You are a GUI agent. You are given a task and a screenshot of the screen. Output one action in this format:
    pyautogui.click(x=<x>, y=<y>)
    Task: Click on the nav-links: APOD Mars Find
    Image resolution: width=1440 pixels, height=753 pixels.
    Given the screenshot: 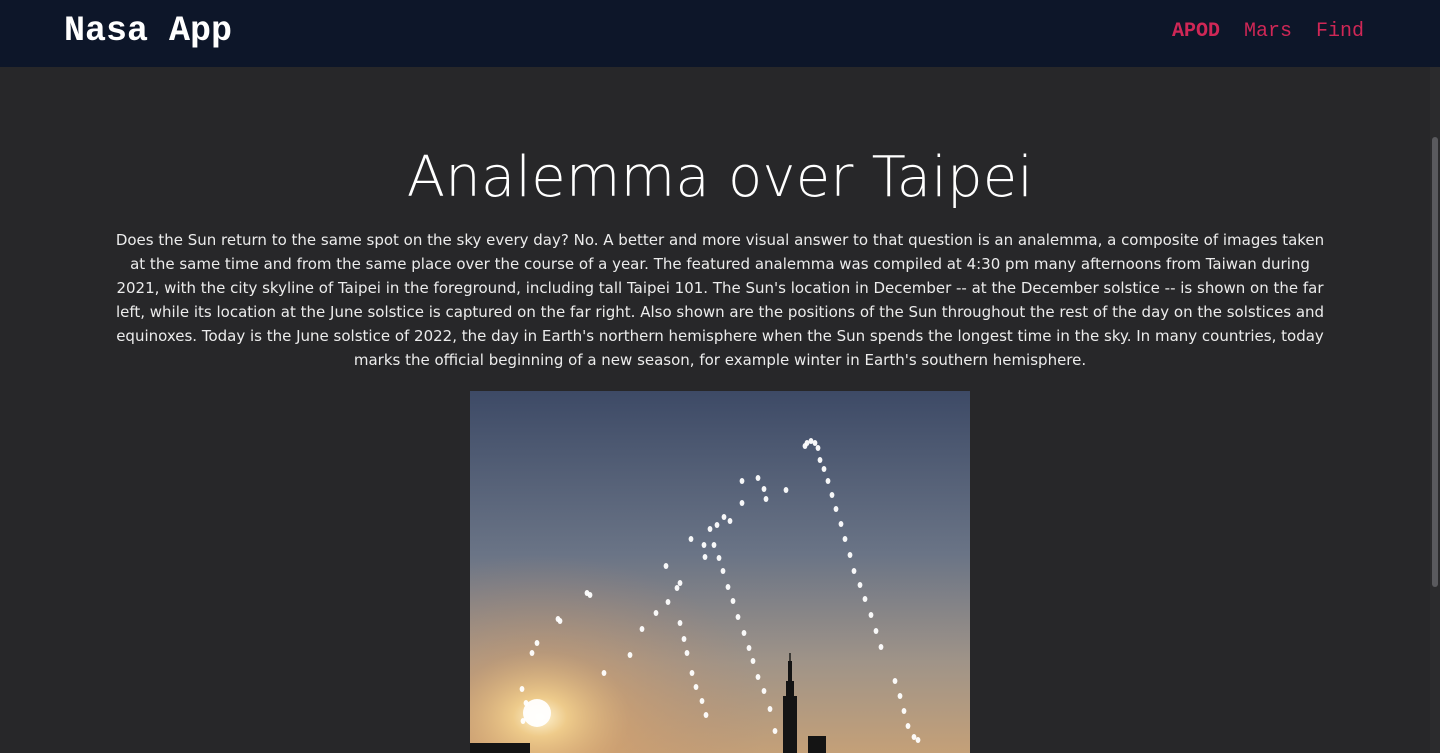 What is the action you would take?
    pyautogui.click(x=1268, y=32)
    